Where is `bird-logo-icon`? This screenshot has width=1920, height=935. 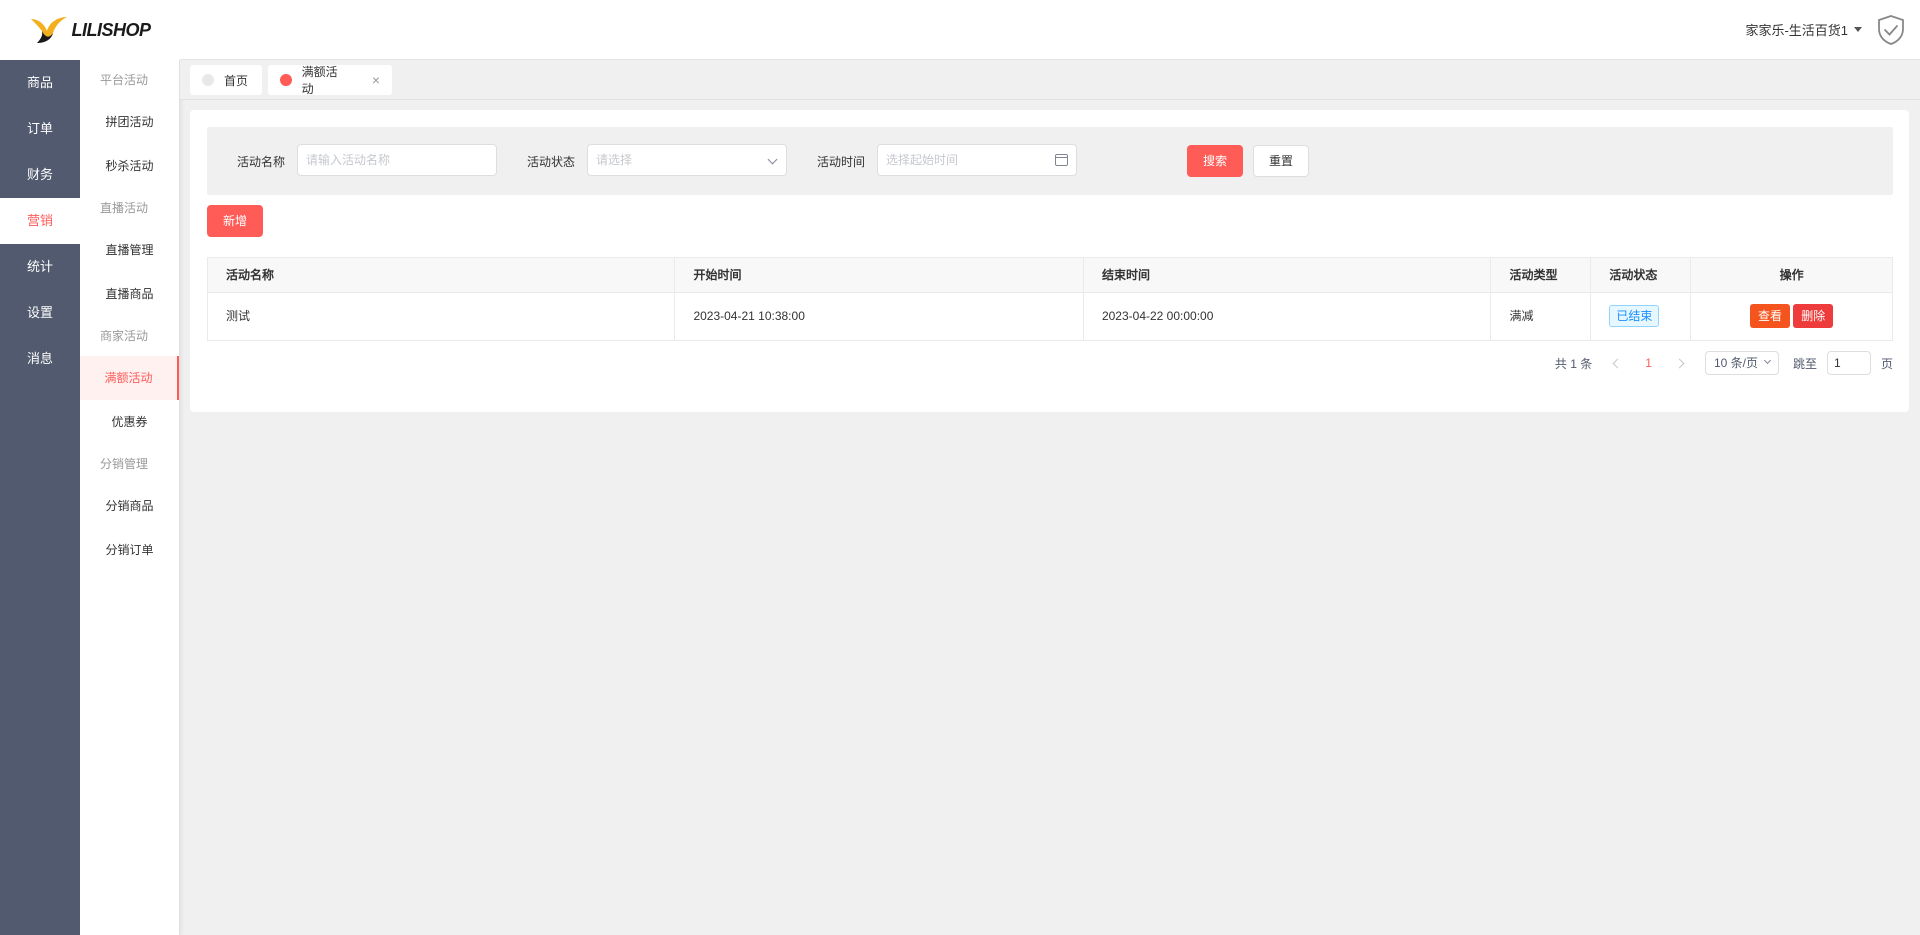 bird-logo-icon is located at coordinates (49, 30).